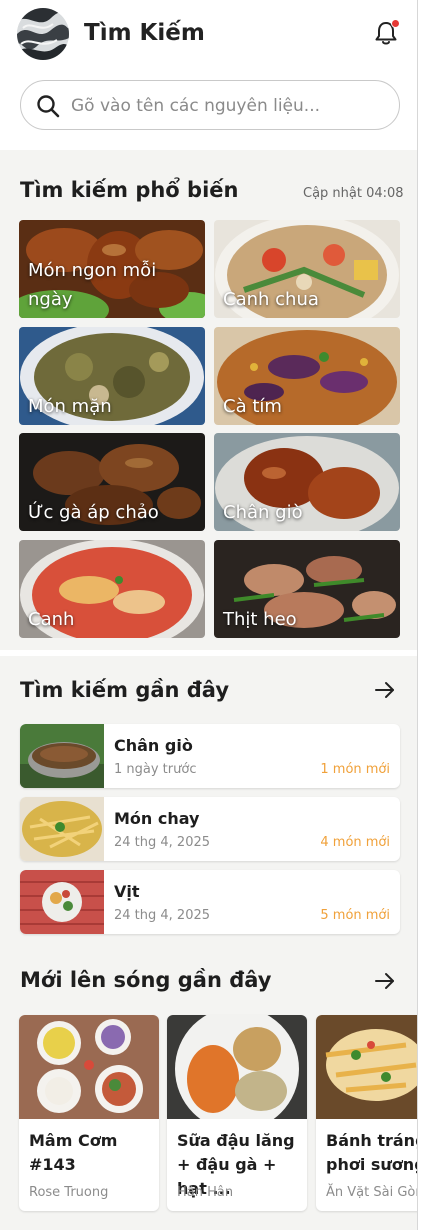  I want to click on wave-avatar-icon, so click(43, 34).